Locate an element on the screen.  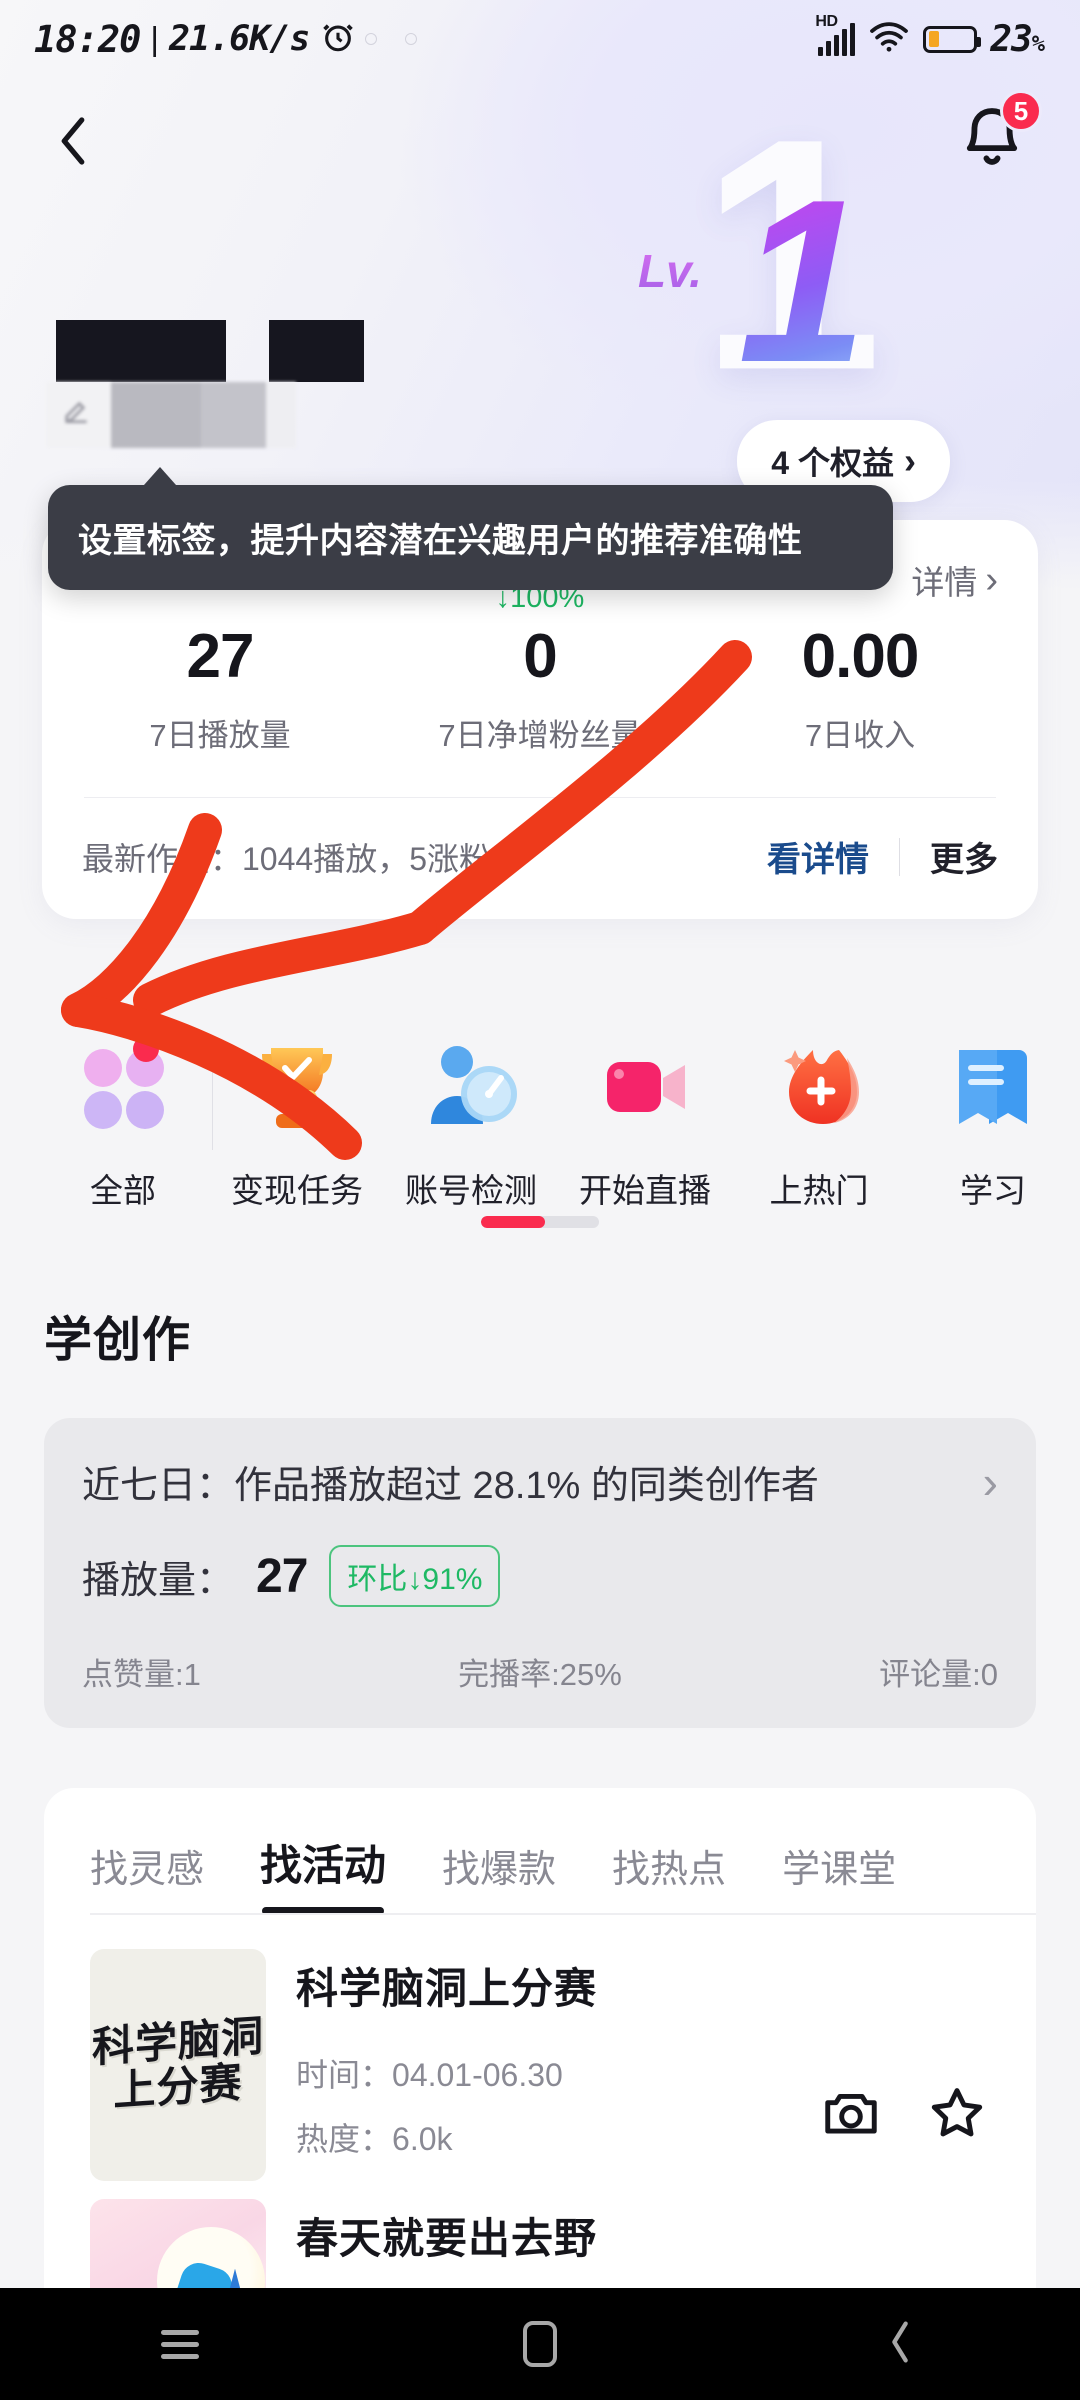
star-outline-icon is located at coordinates (957, 2113).